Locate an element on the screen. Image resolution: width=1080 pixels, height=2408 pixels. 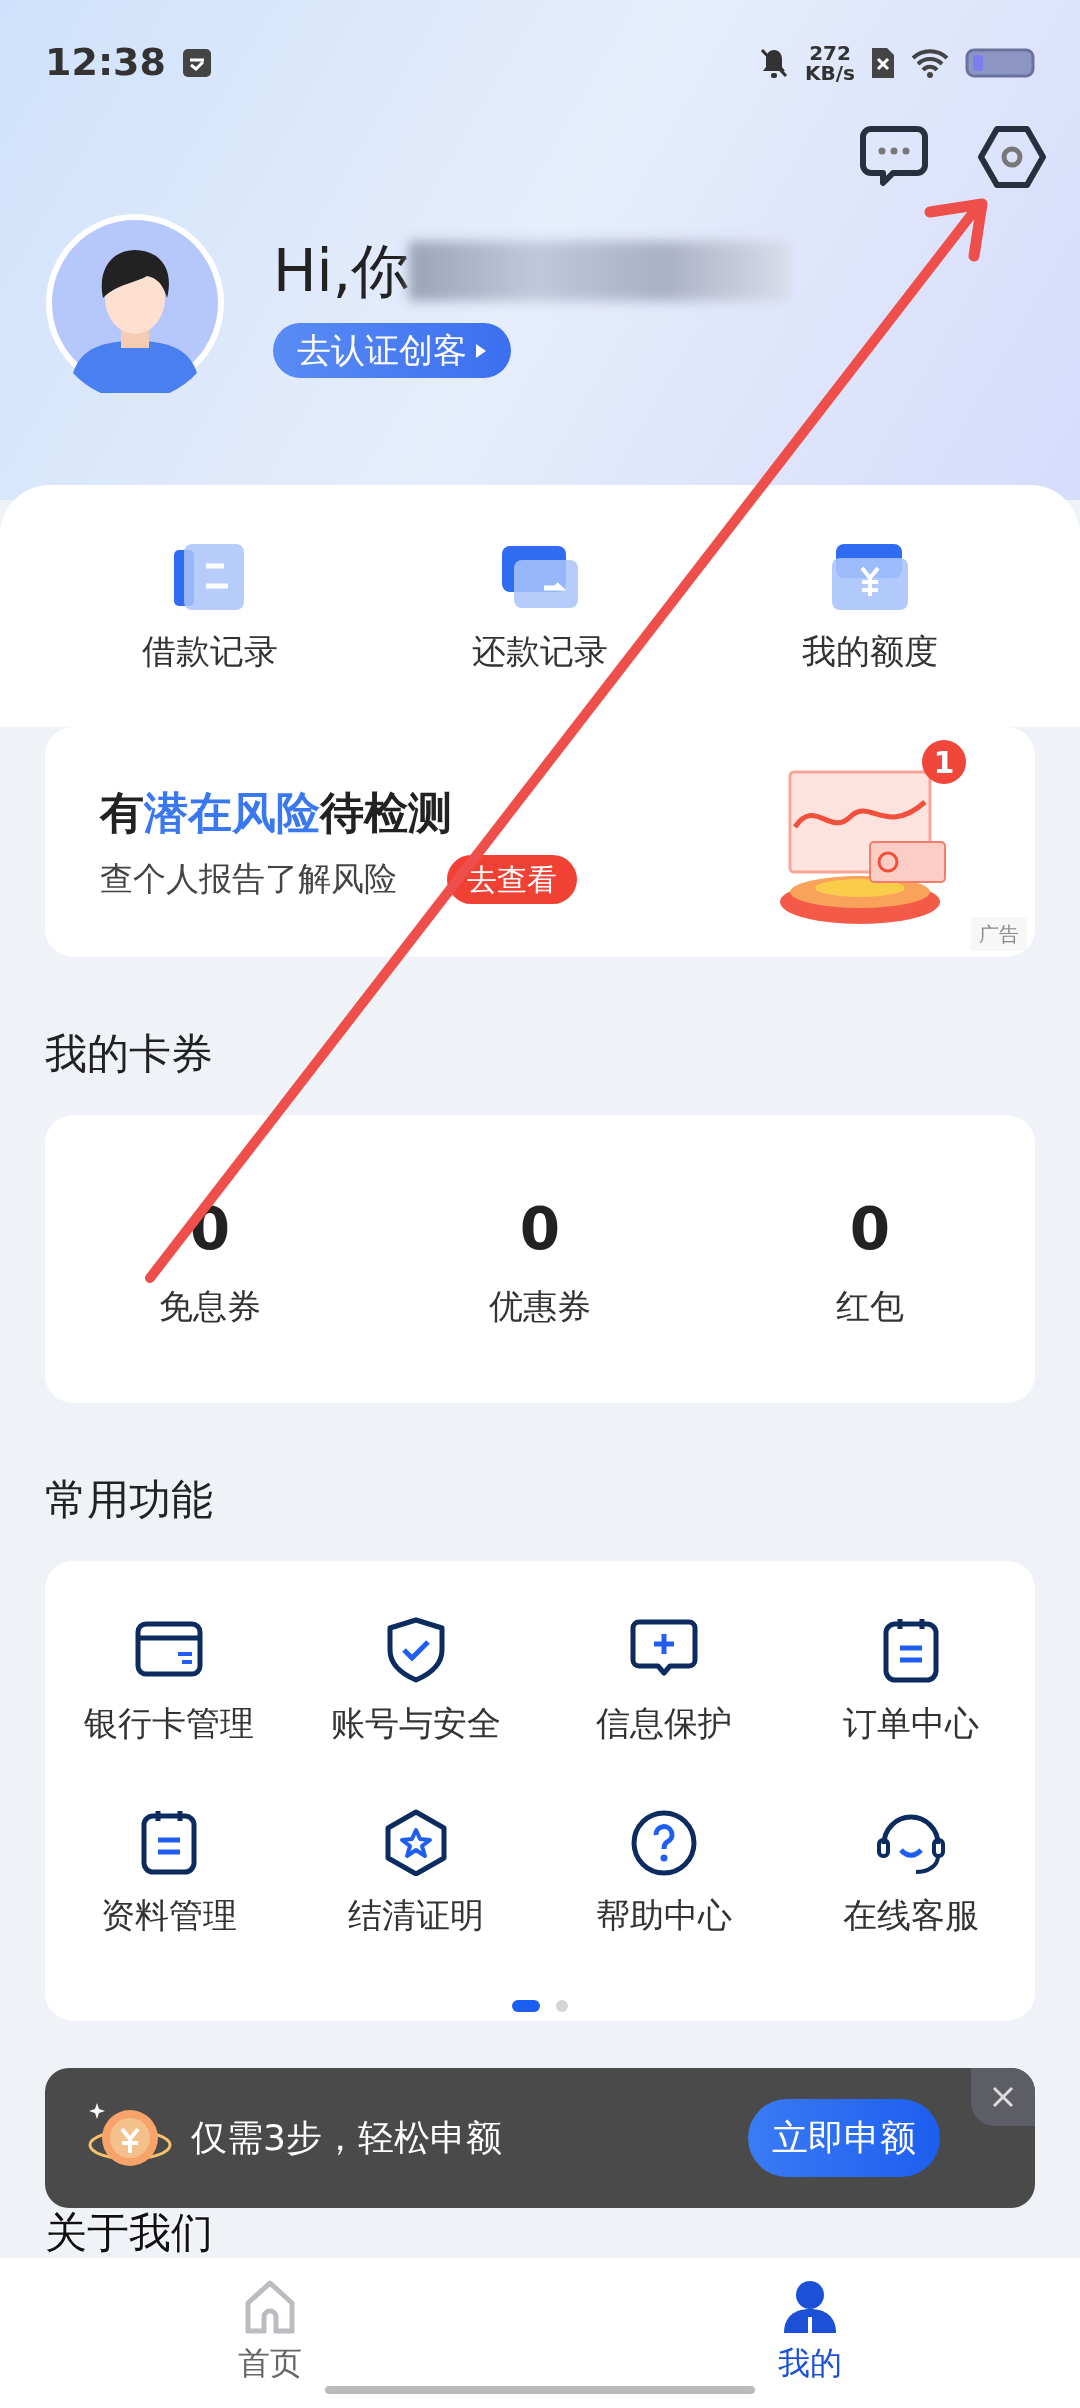
function-item: 账号与安全 is located at coordinates (416, 1712).